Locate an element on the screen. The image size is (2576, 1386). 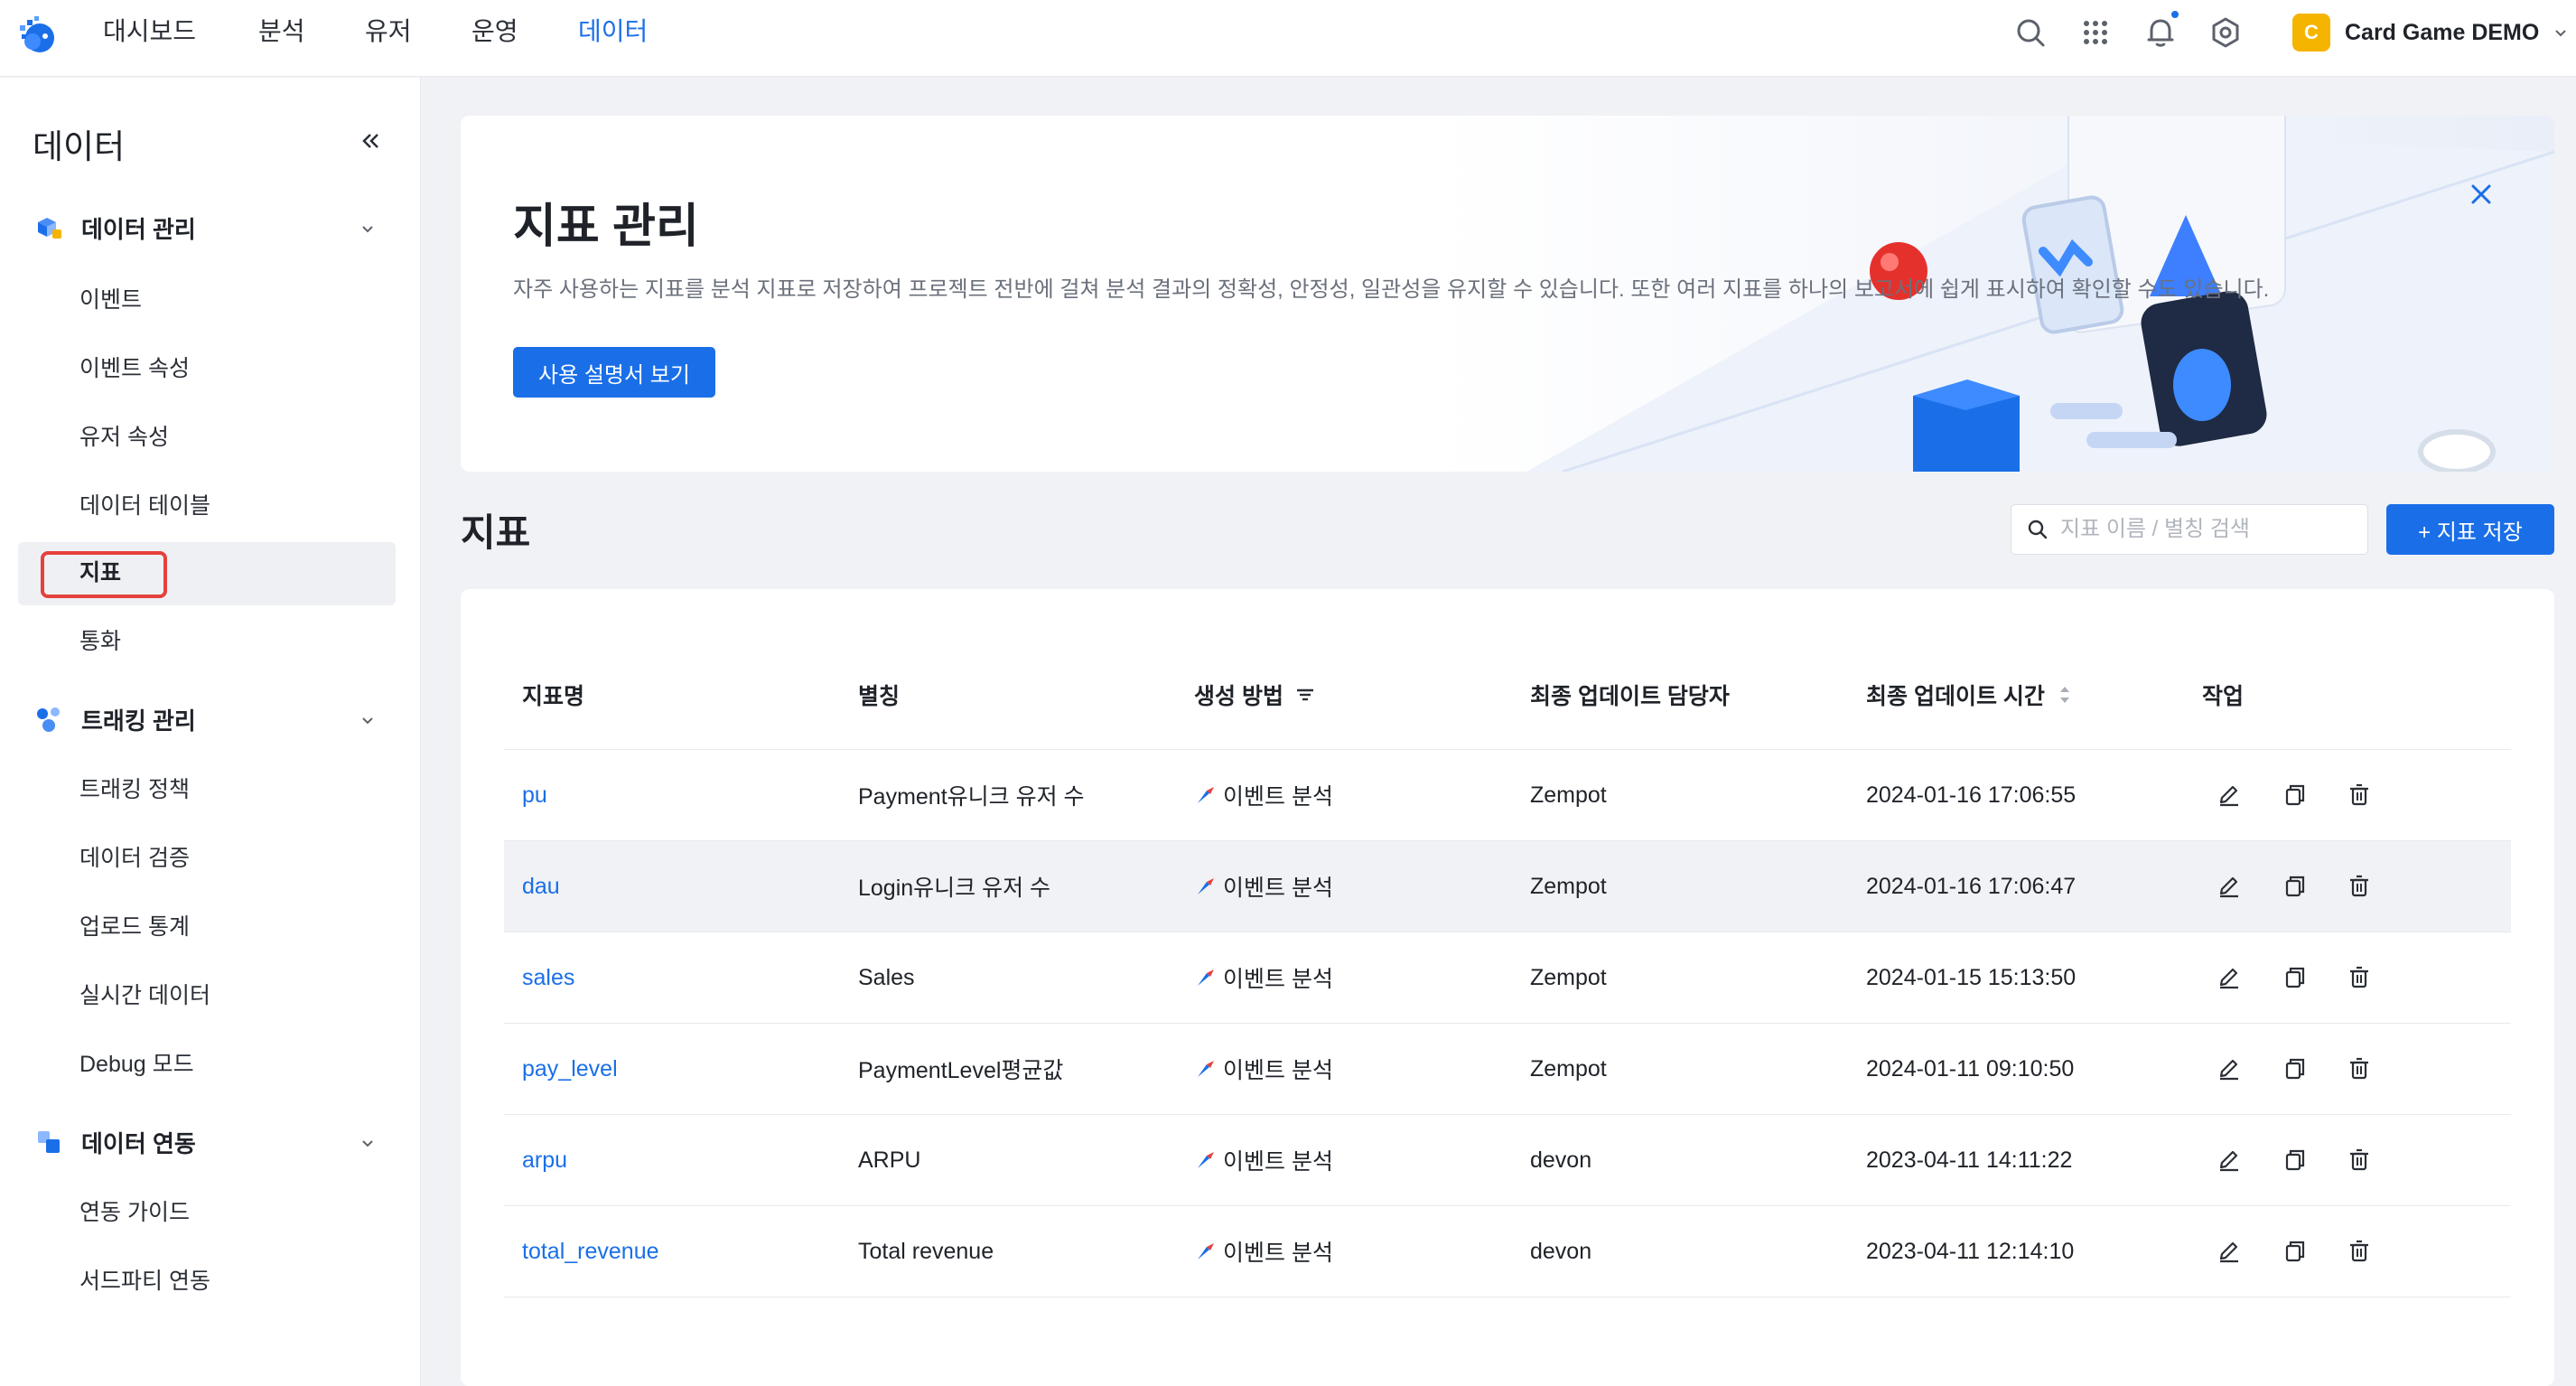
project-selector: C Card Game DEMO is located at coordinates (2431, 33).